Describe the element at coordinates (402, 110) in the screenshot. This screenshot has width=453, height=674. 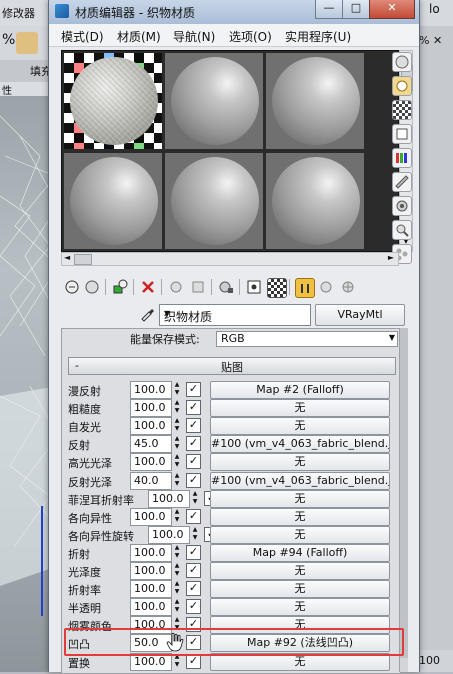
I see `checker-background-icon` at that location.